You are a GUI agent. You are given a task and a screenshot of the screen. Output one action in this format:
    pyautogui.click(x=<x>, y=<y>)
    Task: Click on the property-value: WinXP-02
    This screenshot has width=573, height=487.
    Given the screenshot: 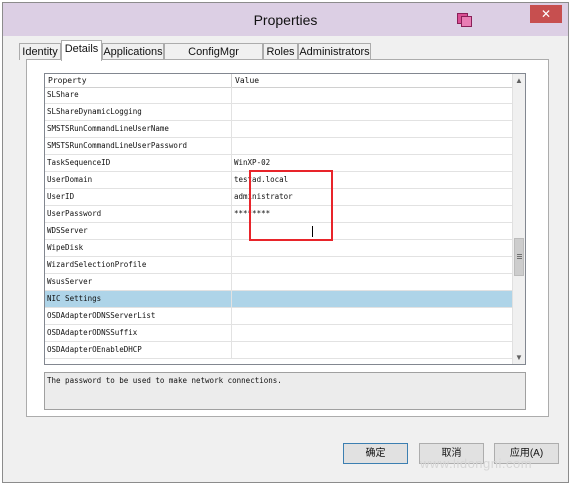 What is the action you would take?
    pyautogui.click(x=372, y=163)
    